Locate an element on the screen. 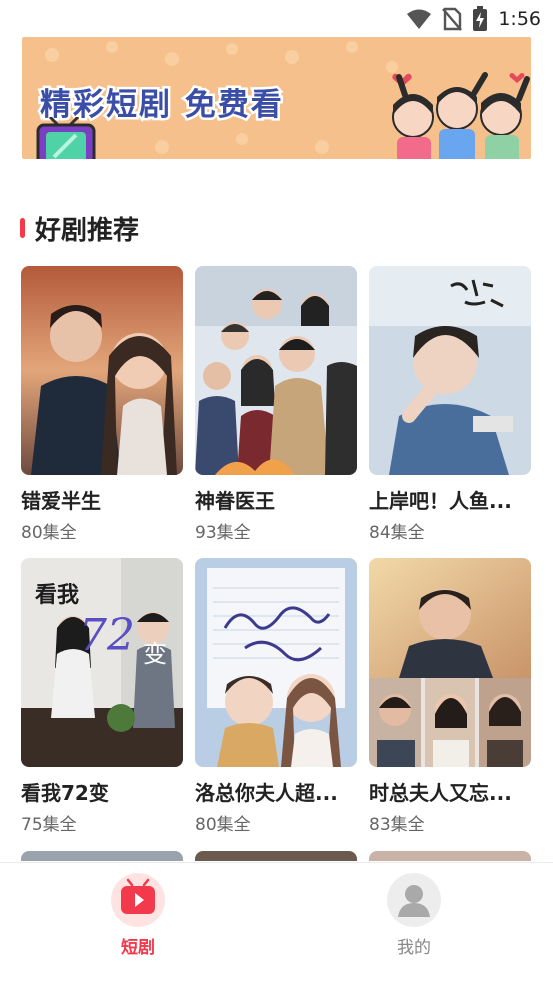 The width and height of the screenshot is (553, 984). svg-text: 看我 is located at coordinates (57, 595).